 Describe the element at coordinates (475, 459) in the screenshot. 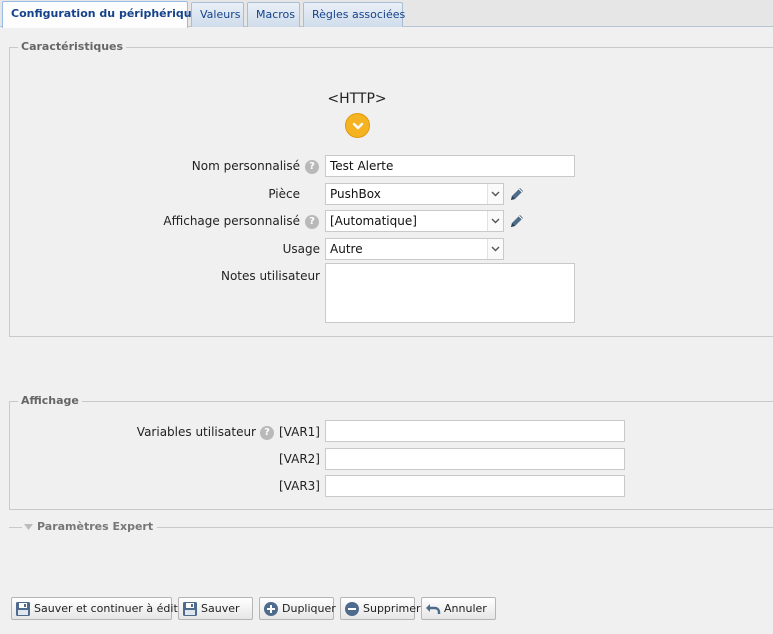

I see `var2-input` at that location.